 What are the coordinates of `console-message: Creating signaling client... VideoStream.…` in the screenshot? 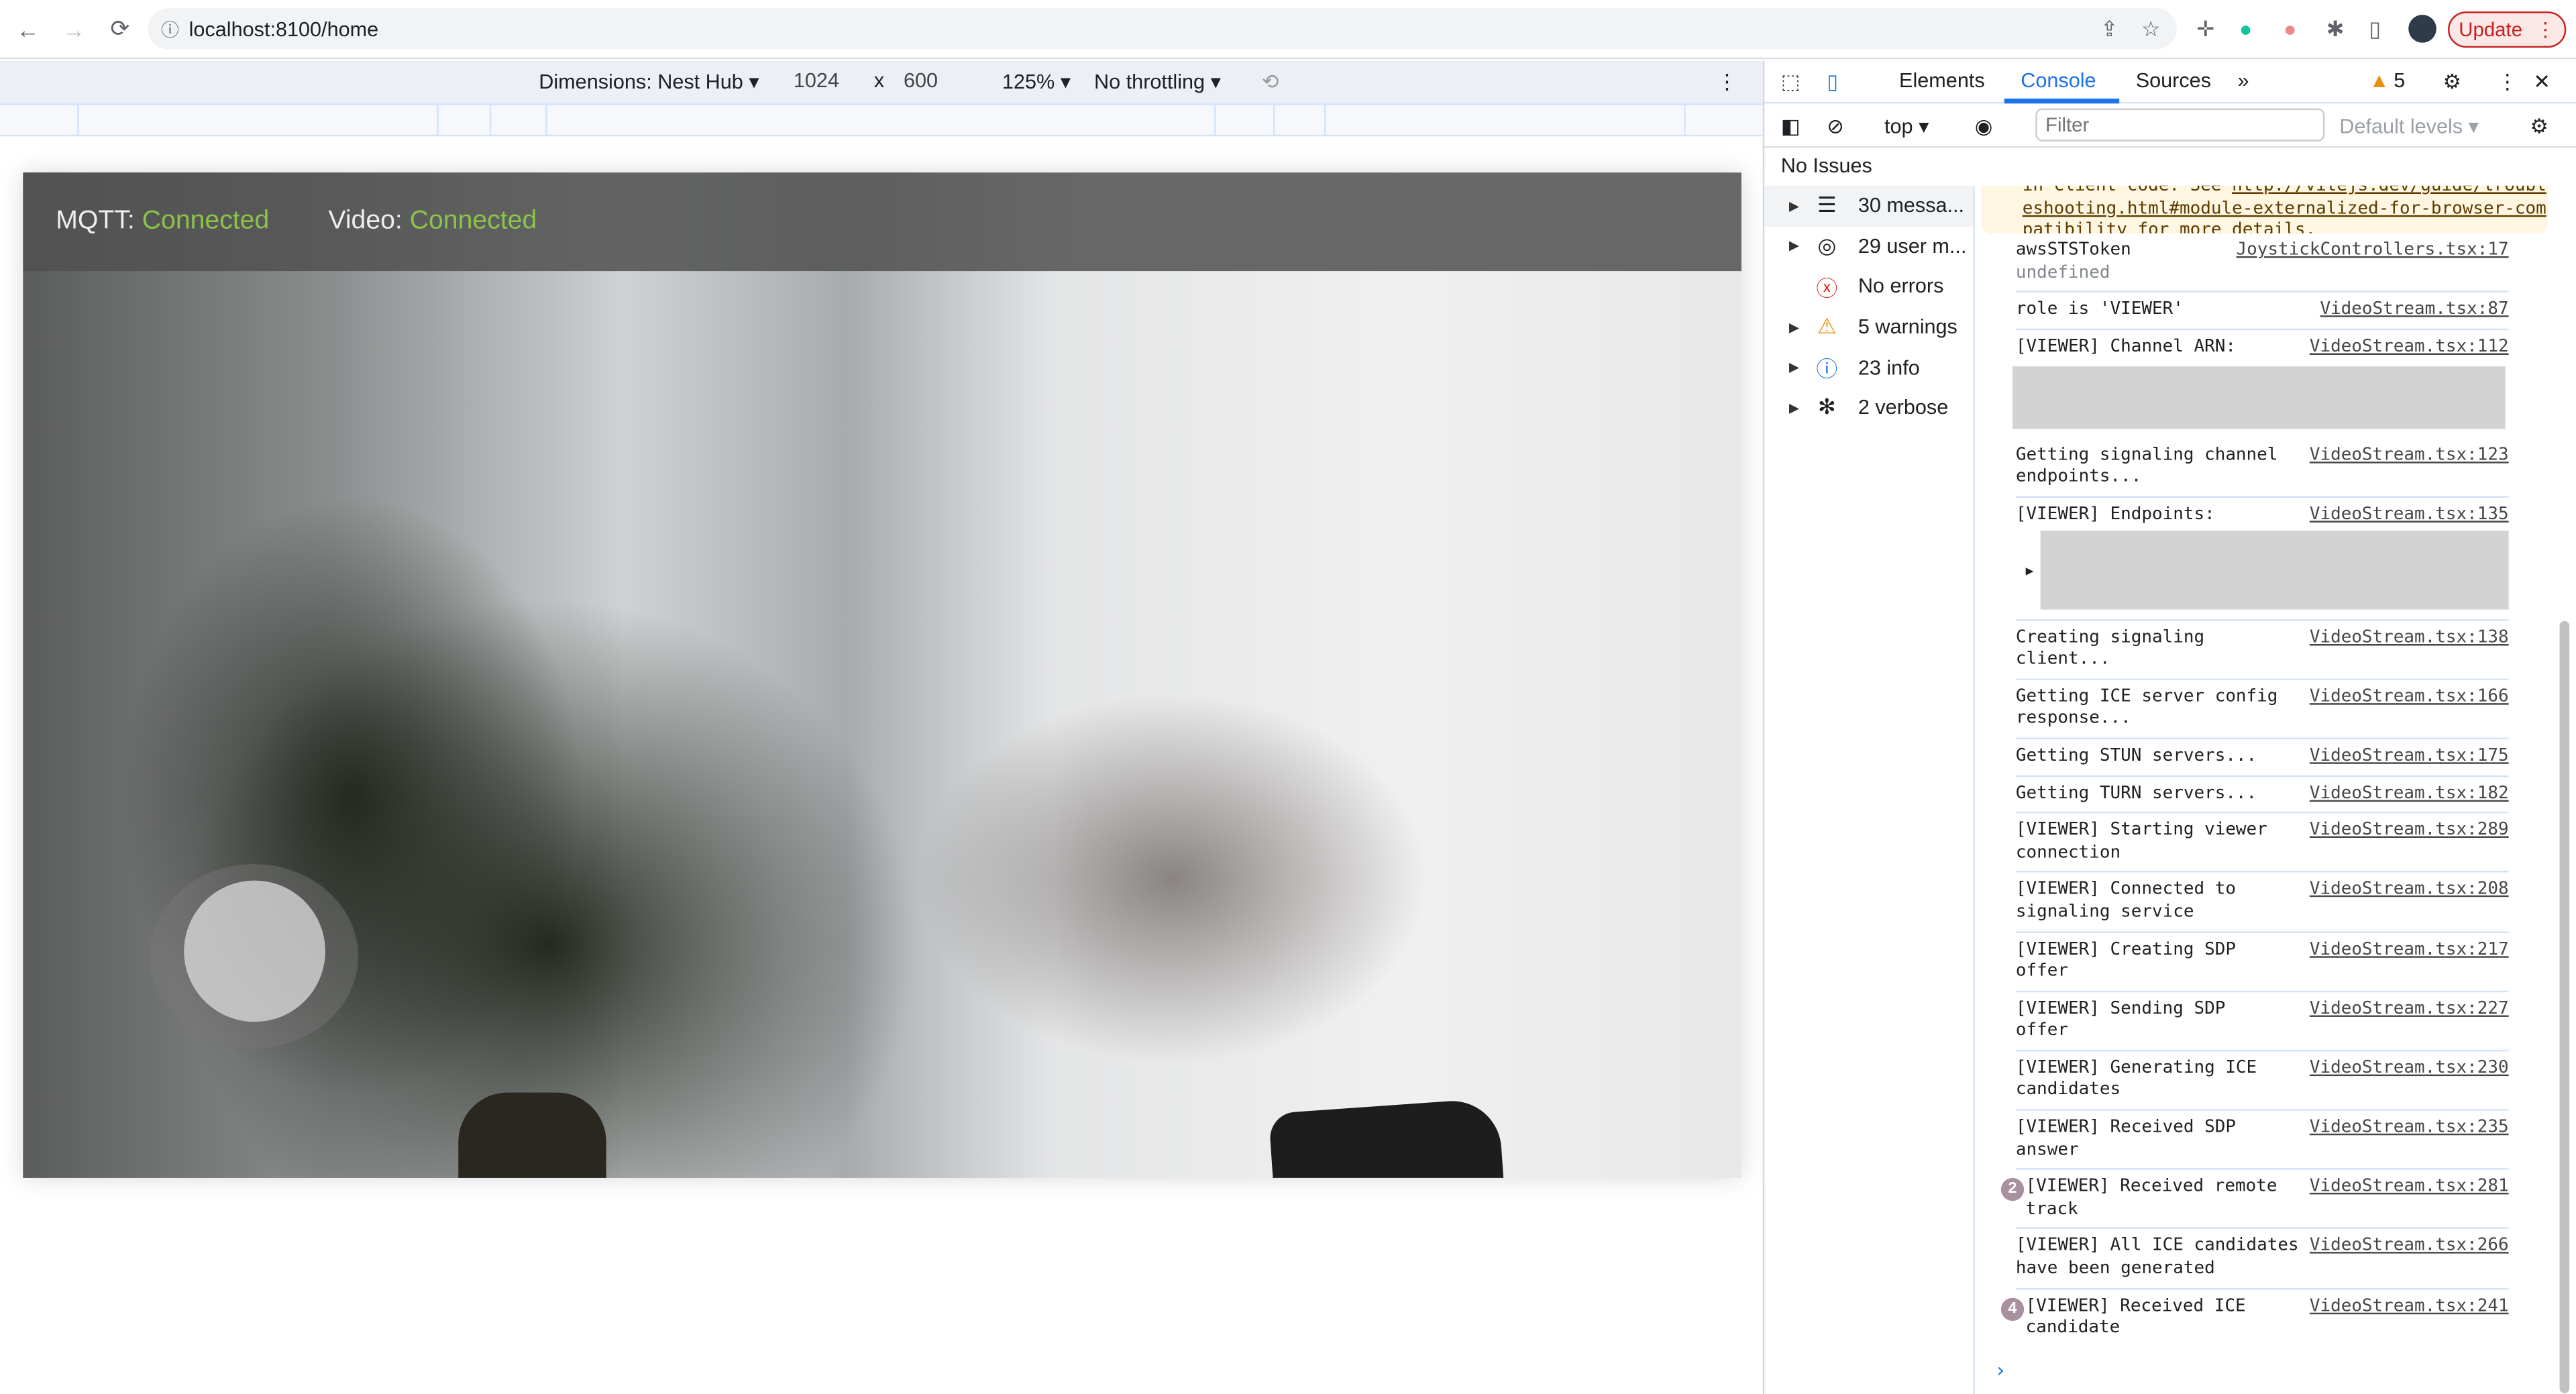 It's located at (2262, 649).